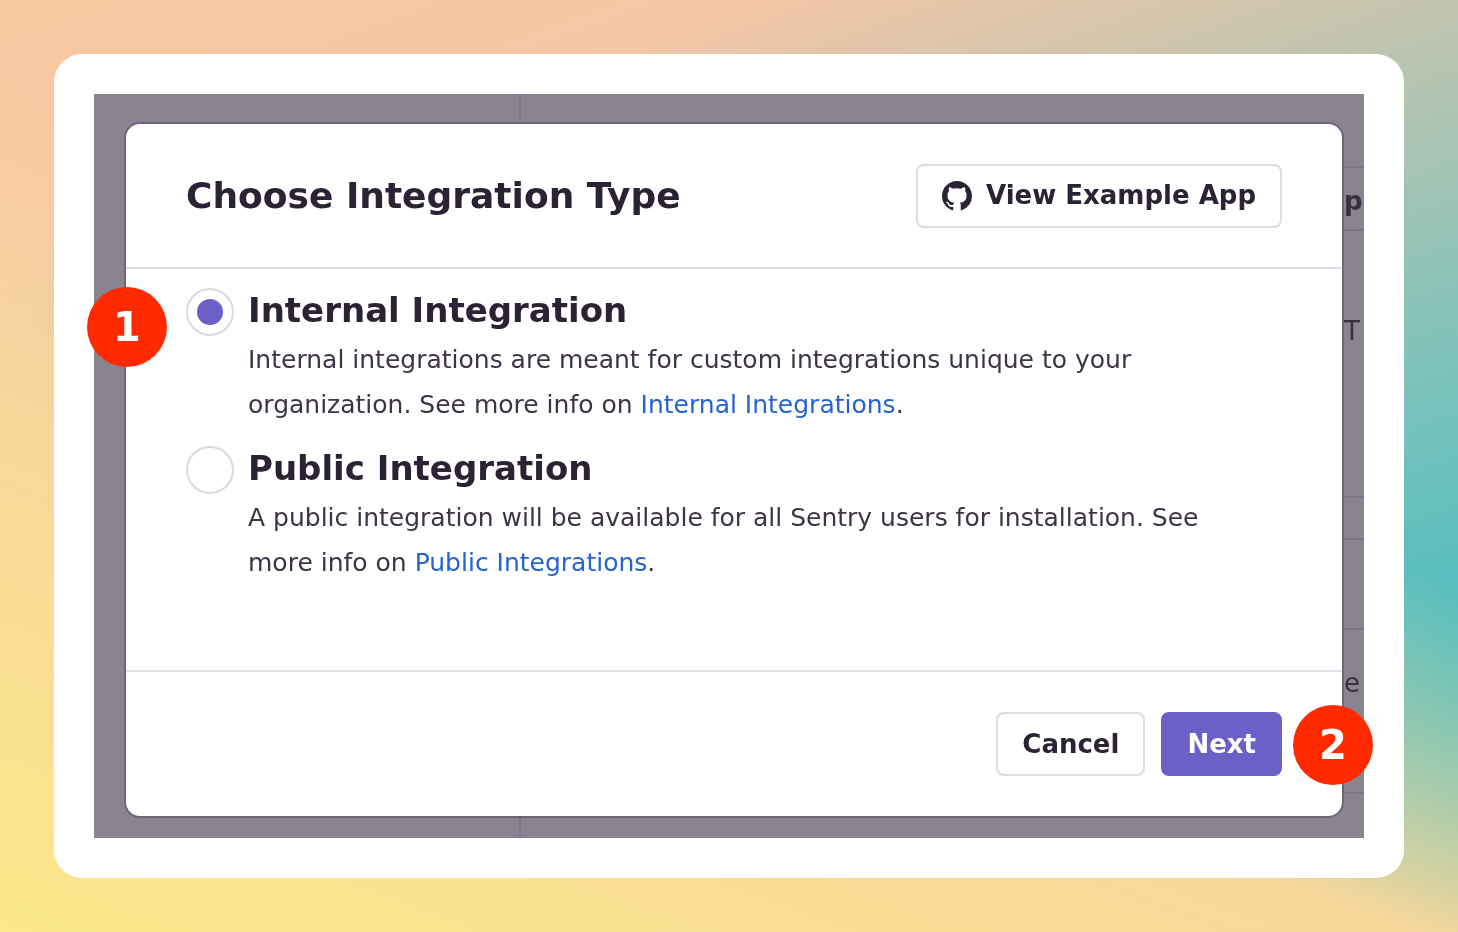  What do you see at coordinates (724, 540) in the screenshot?
I see `option-description: A public integration will be available for all Sentry users for installation. See more info on Public Integrations.` at bounding box center [724, 540].